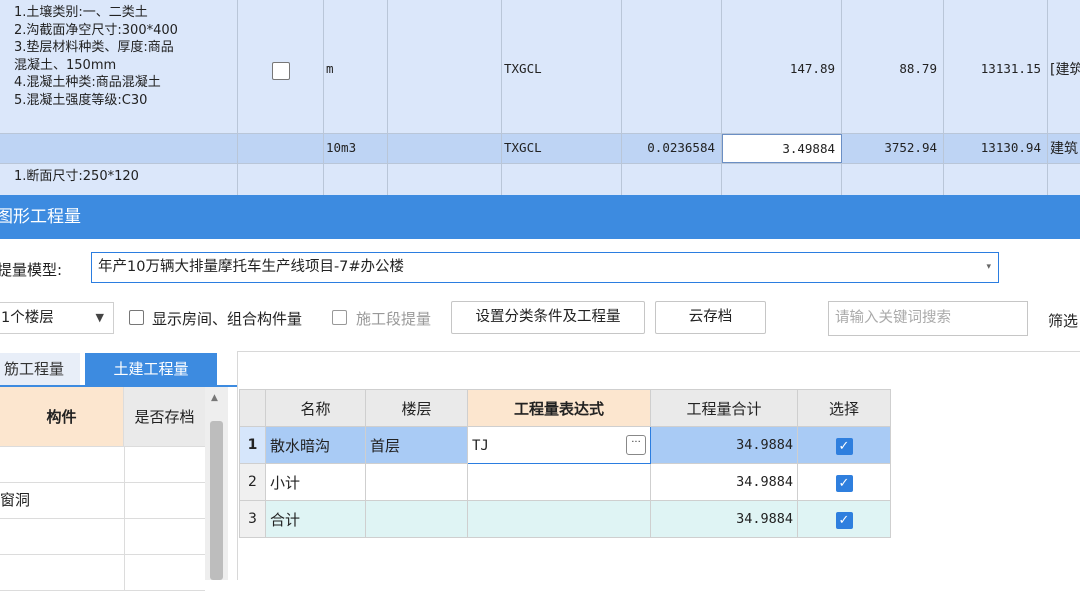  What do you see at coordinates (281, 71) in the screenshot?
I see `row-checkbox` at bounding box center [281, 71].